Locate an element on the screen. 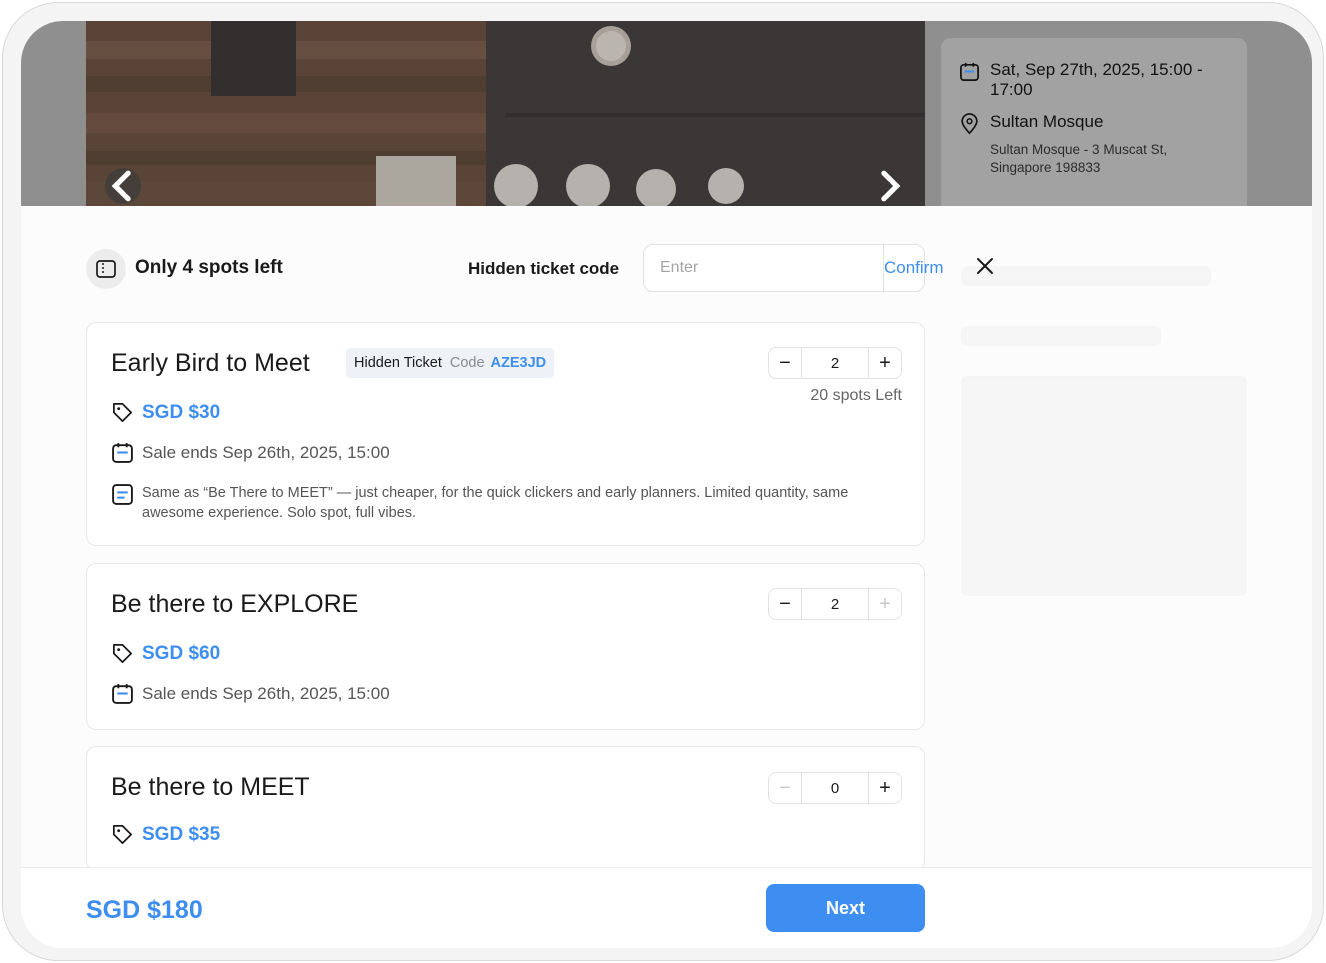  close-icon is located at coordinates (985, 266).